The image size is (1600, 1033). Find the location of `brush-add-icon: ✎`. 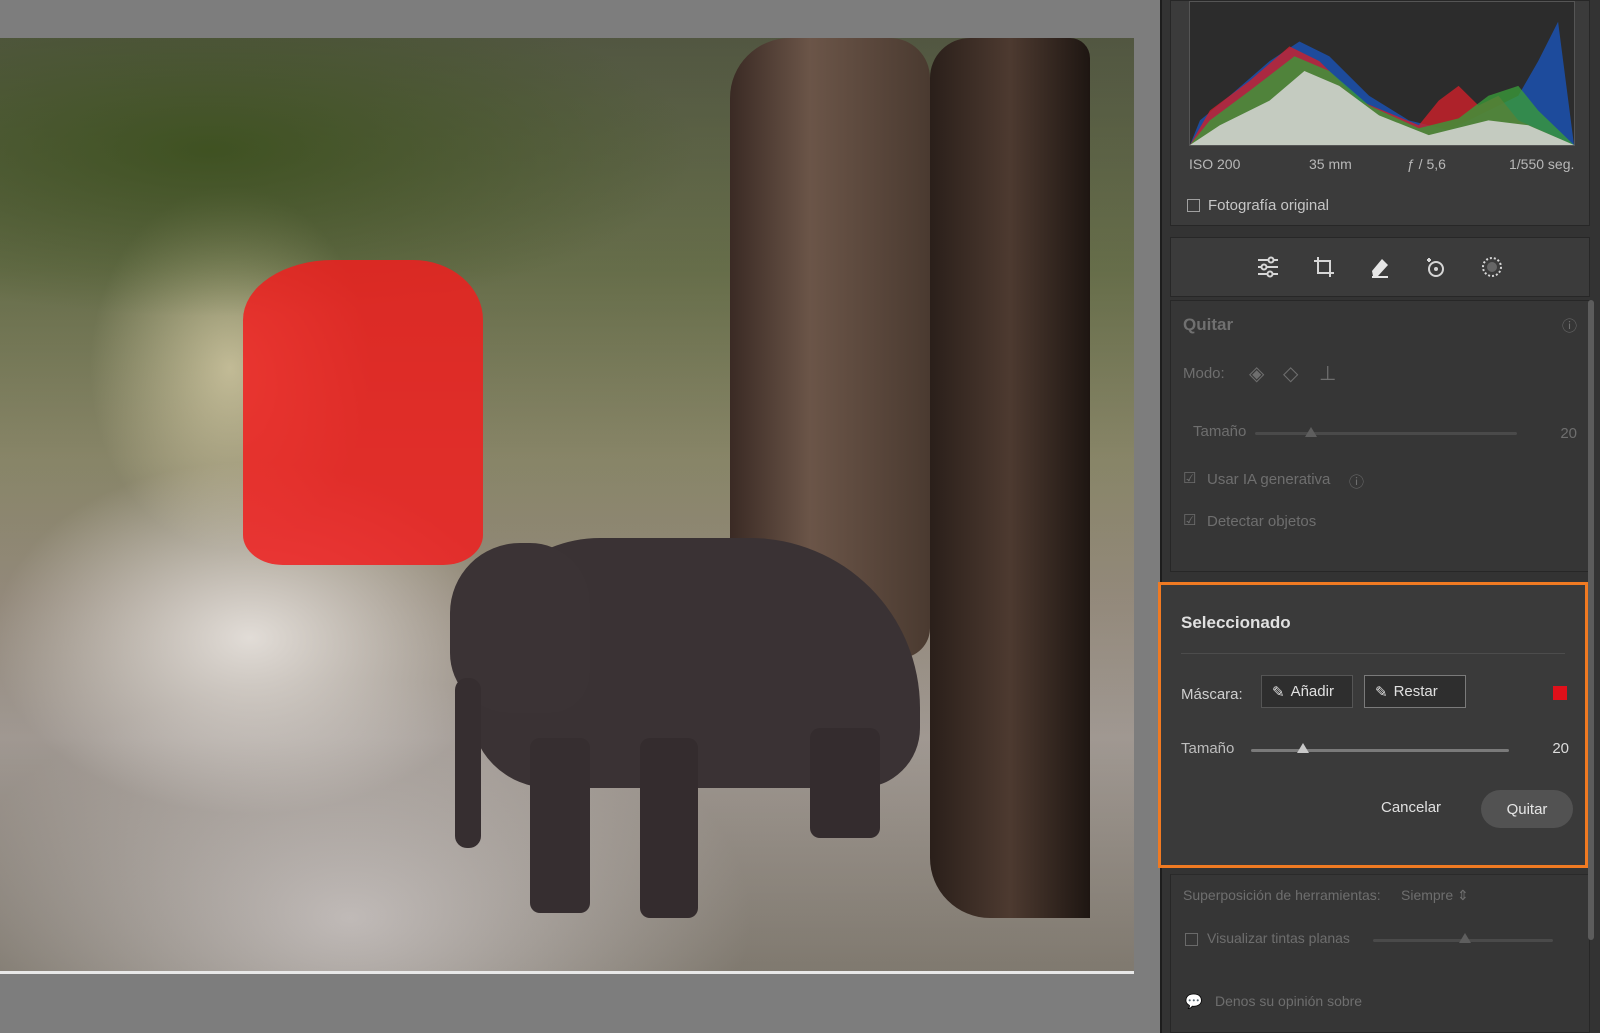

brush-add-icon: ✎ is located at coordinates (1278, 692).